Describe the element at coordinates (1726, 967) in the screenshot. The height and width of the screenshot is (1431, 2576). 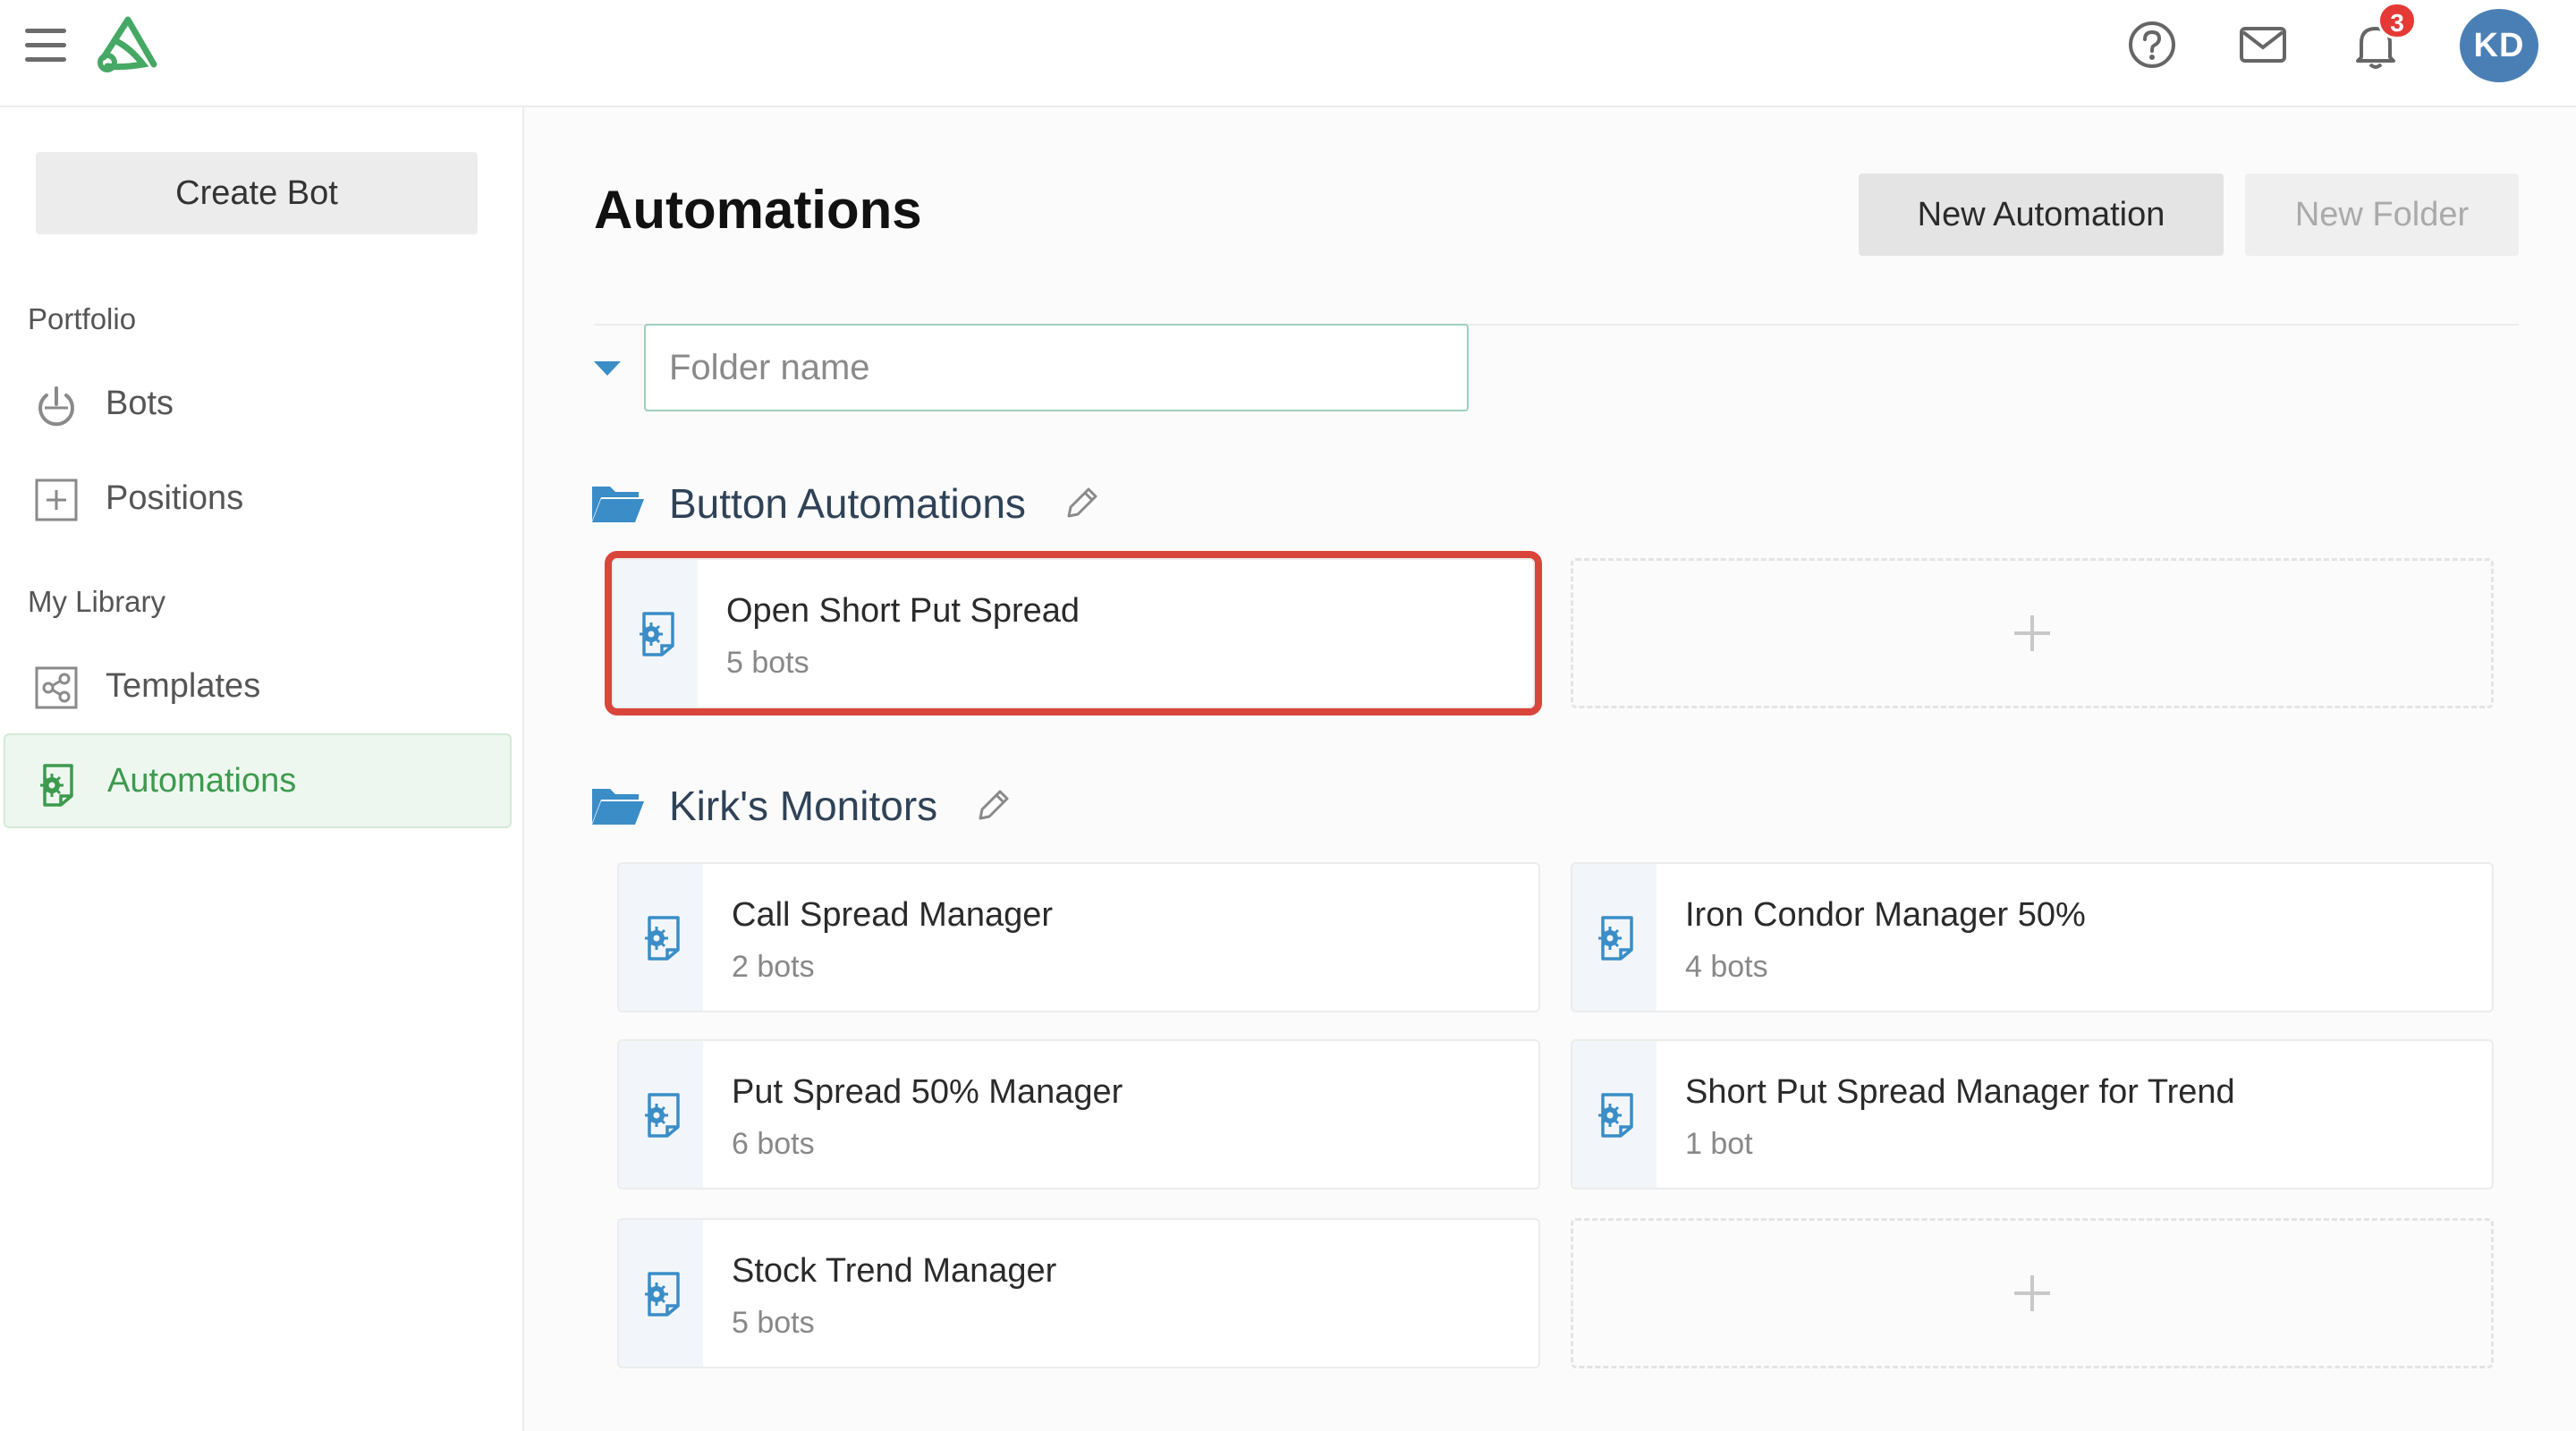
I see `card-bot-count: 4 bots` at that location.